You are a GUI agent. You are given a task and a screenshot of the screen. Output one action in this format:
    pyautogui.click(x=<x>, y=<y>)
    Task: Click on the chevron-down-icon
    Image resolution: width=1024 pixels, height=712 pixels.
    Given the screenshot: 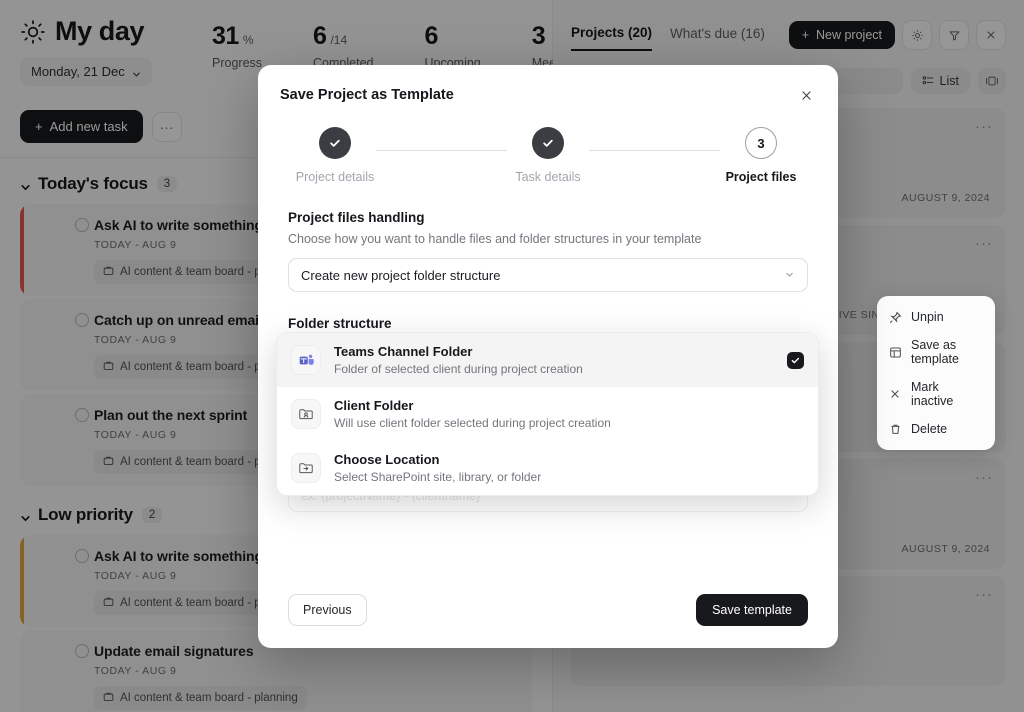 What is the action you would take?
    pyautogui.click(x=789, y=275)
    